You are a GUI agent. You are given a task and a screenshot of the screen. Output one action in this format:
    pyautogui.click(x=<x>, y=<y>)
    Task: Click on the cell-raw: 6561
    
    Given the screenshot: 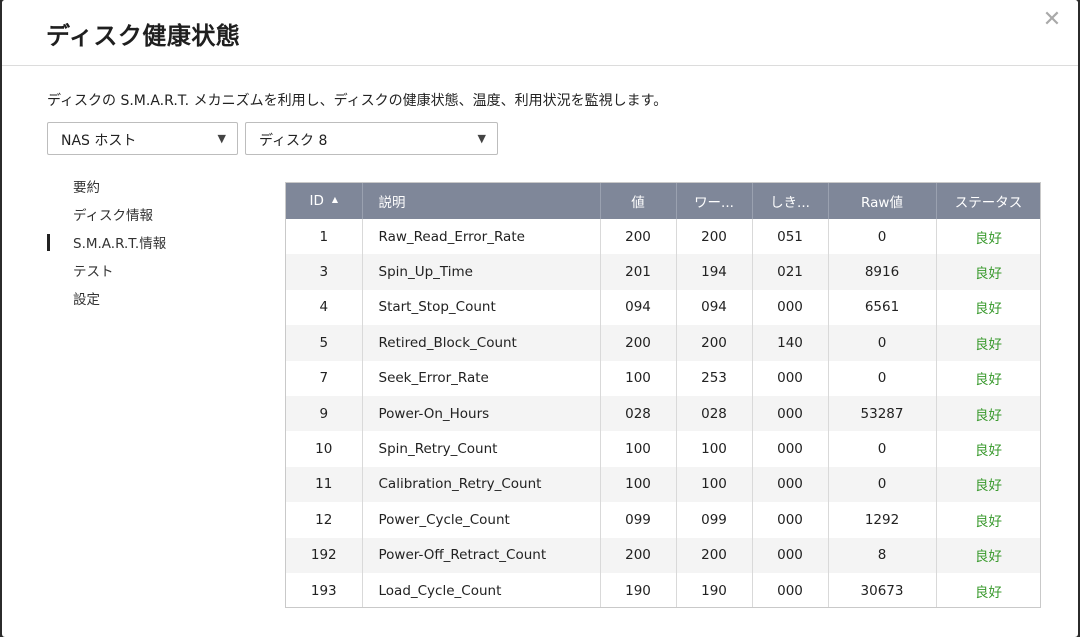 What is the action you would take?
    pyautogui.click(x=882, y=307)
    